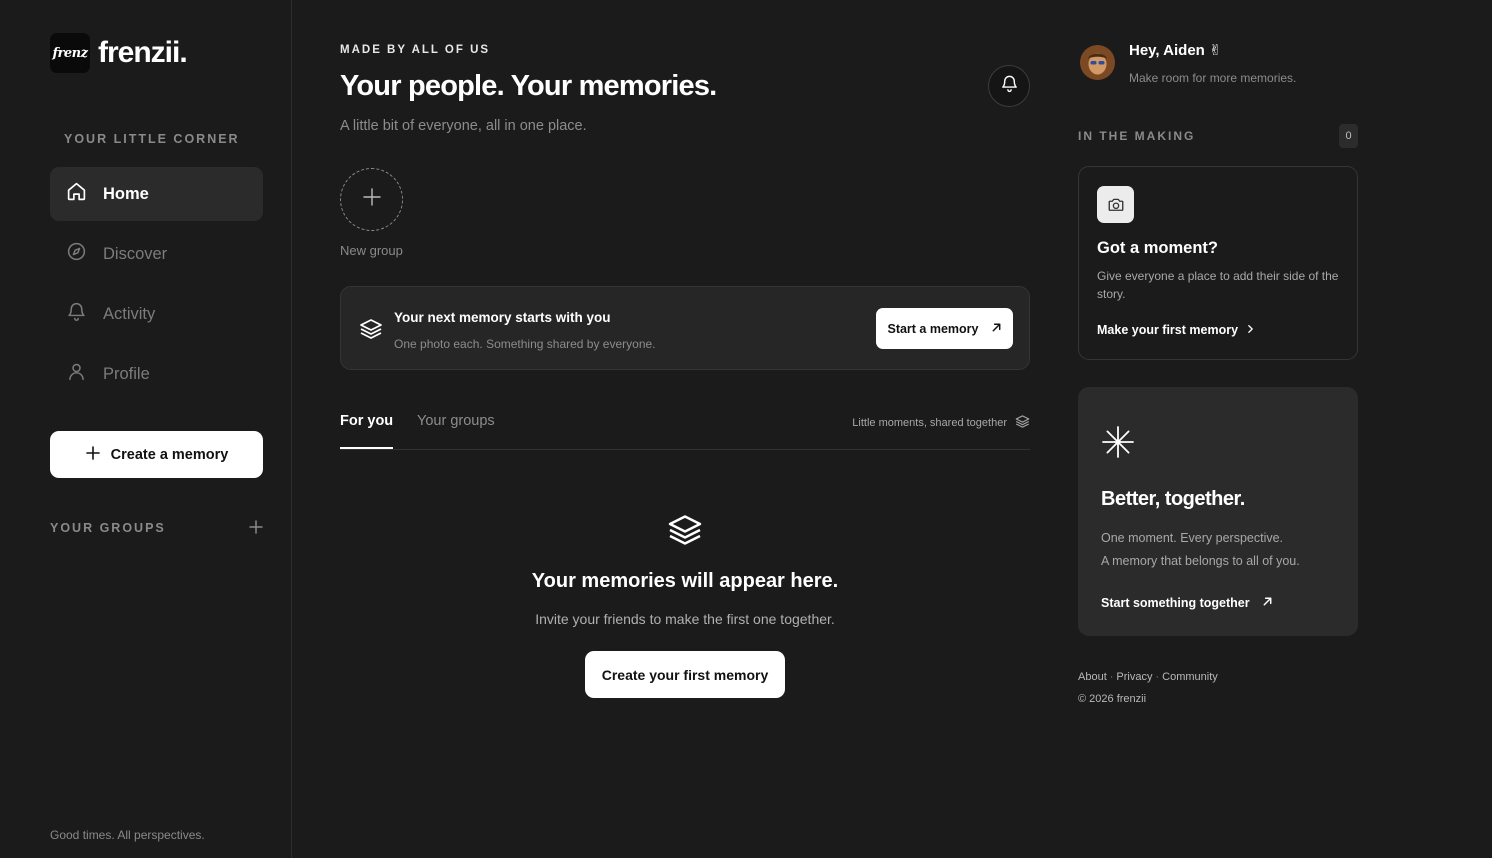 The width and height of the screenshot is (1492, 858). What do you see at coordinates (528, 86) in the screenshot?
I see `page-title: Your people. Your memories.` at bounding box center [528, 86].